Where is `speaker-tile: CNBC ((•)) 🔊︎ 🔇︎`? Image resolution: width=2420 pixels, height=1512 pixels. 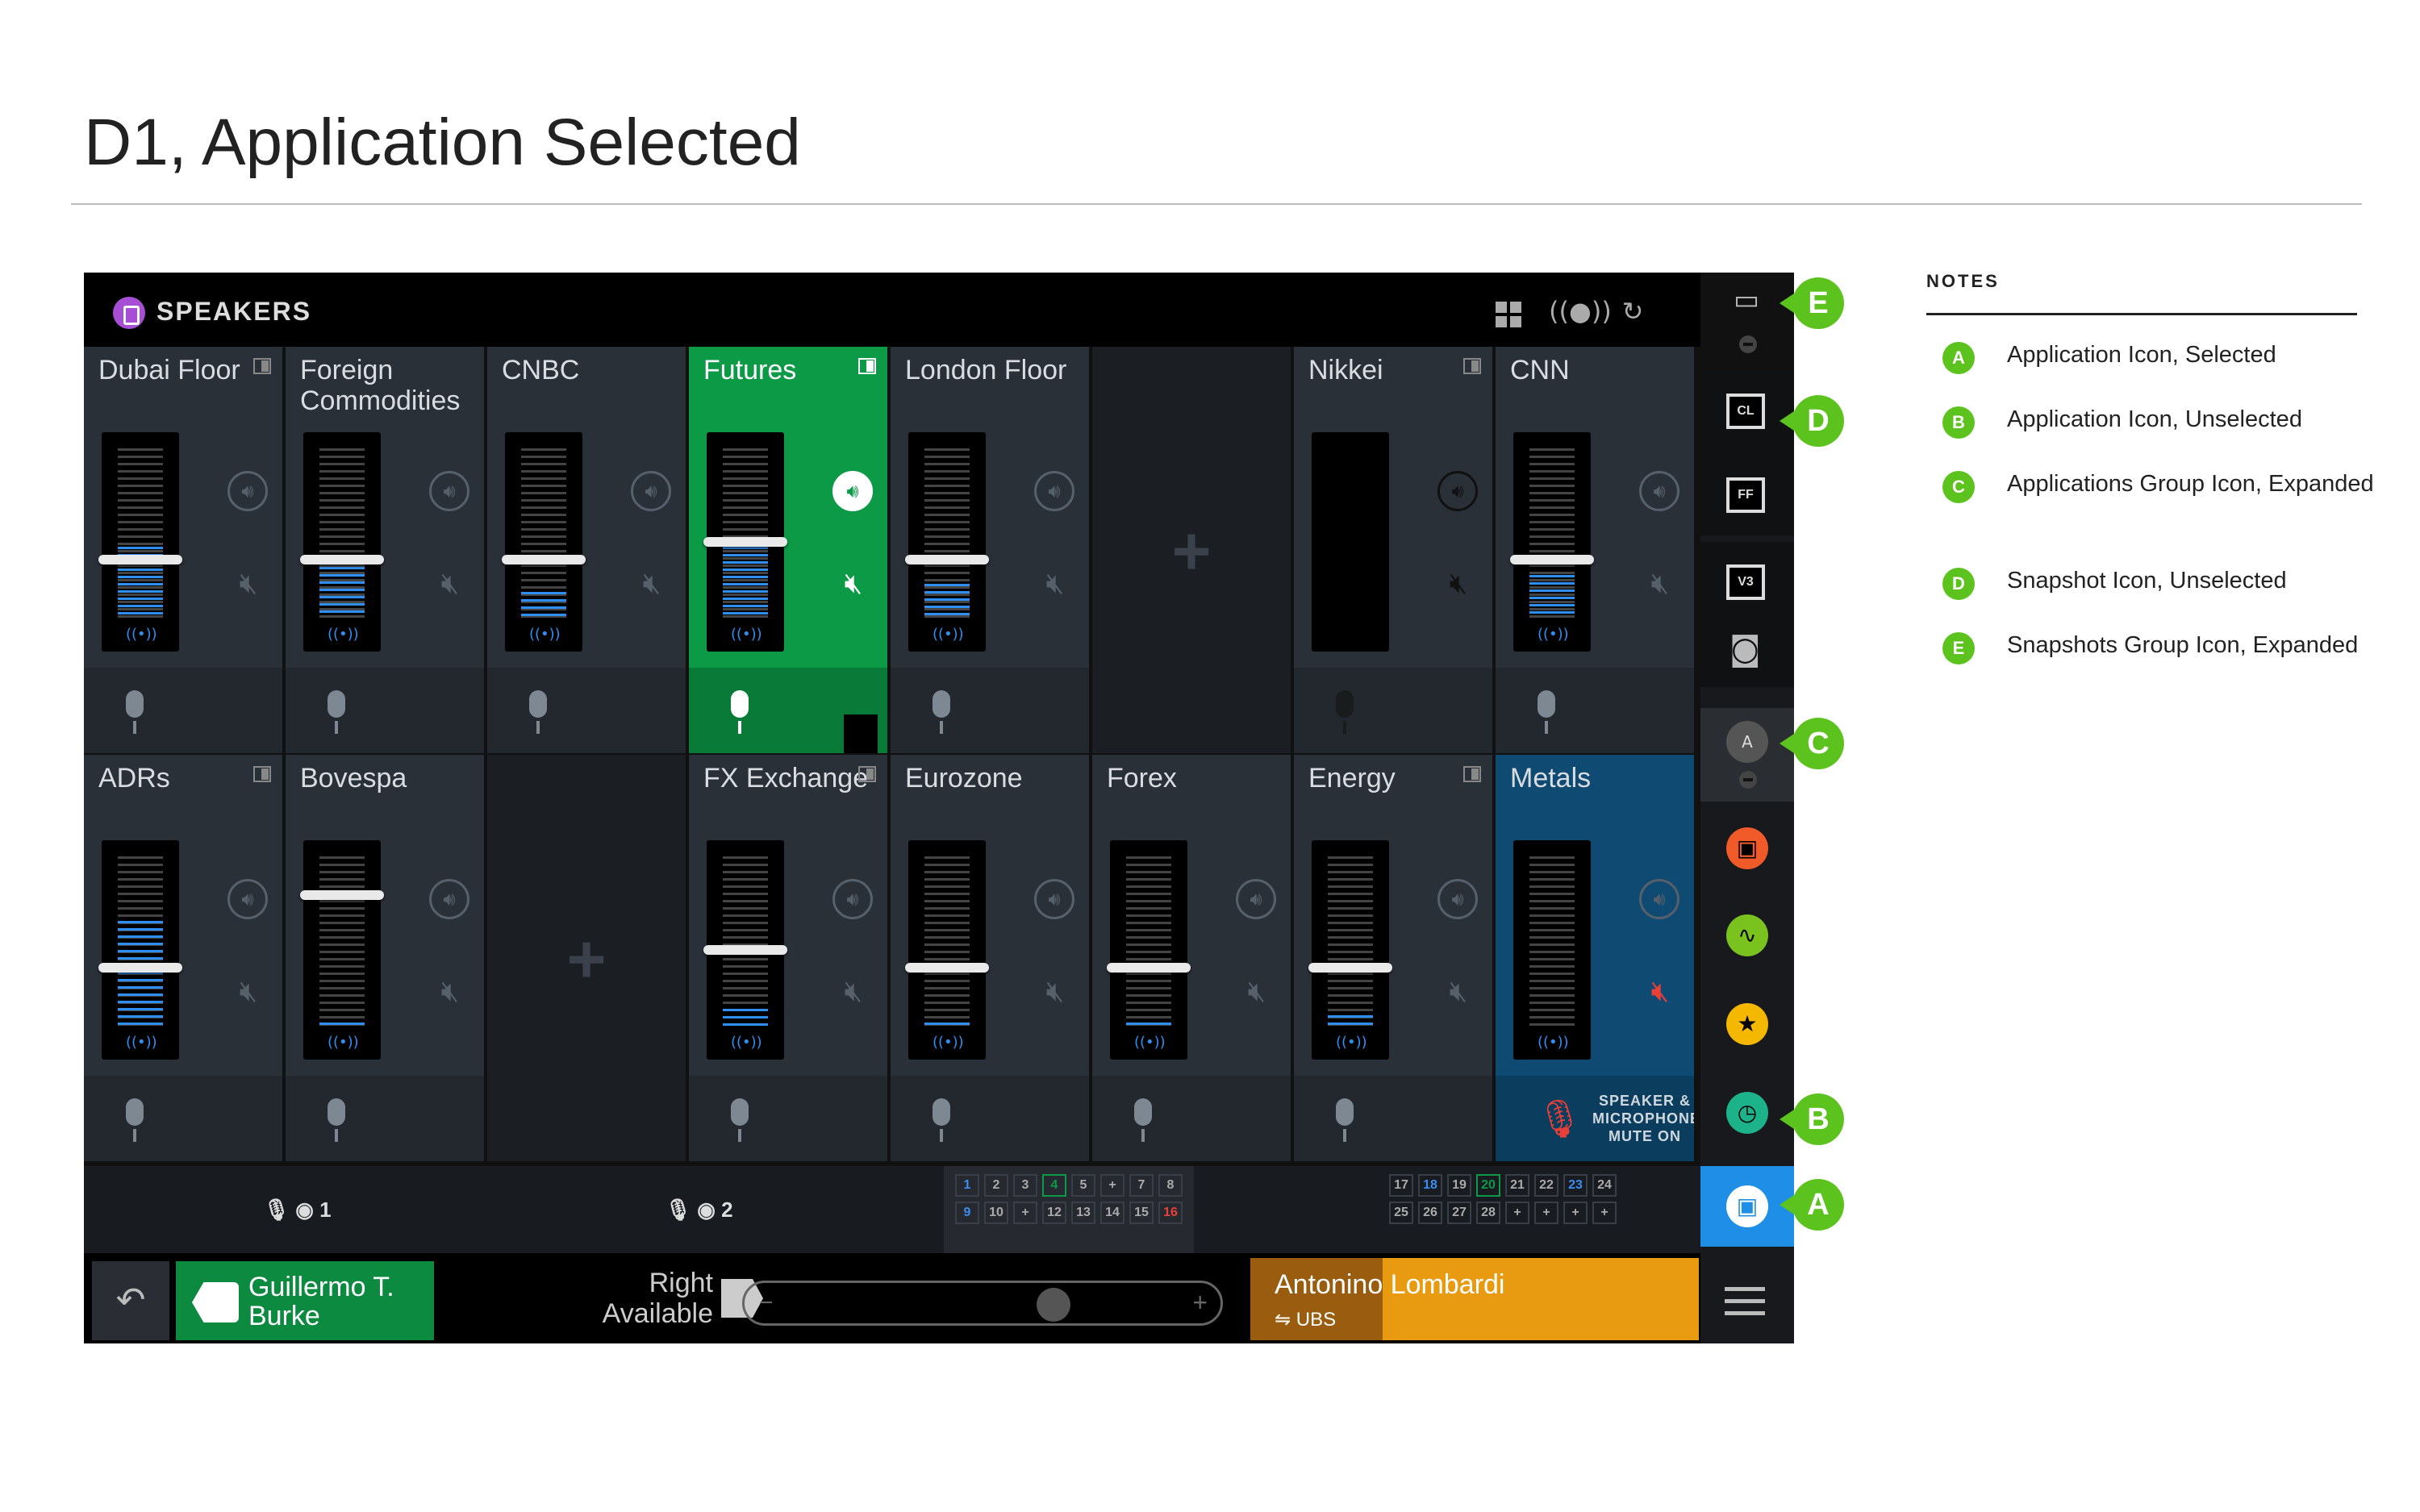
speaker-tile: CNBC ((•)) 🔊︎ 🔇︎ is located at coordinates (586, 550).